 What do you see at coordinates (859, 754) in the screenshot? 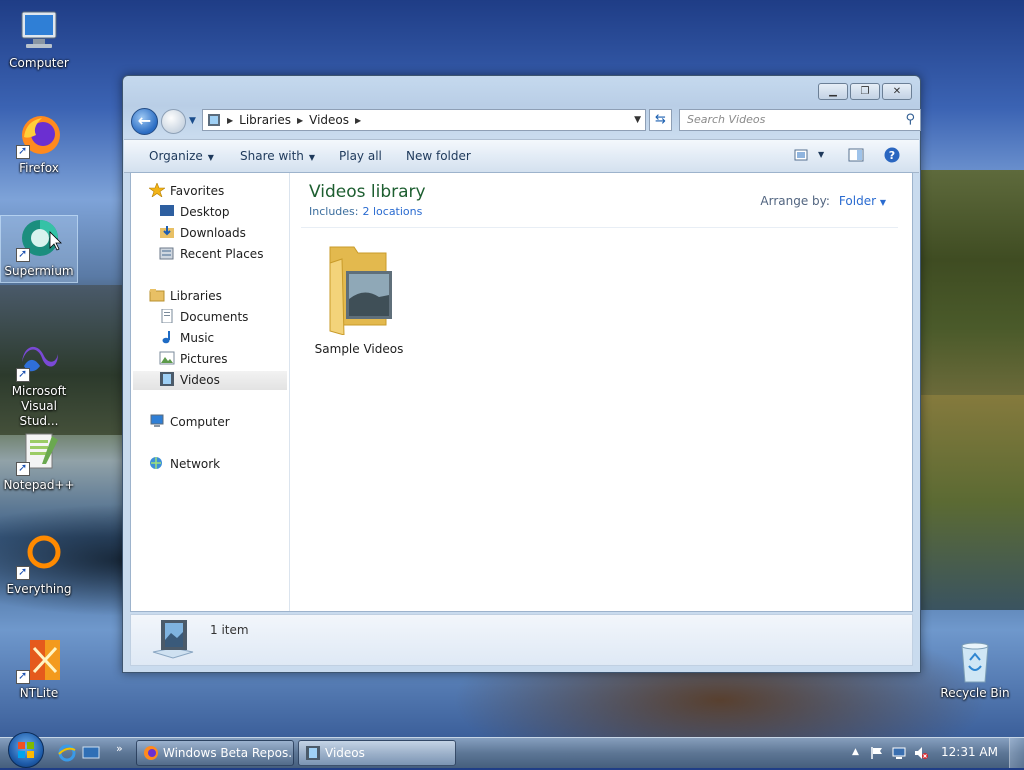
I see `show-hidden-icons-button: ▲` at bounding box center [859, 754].